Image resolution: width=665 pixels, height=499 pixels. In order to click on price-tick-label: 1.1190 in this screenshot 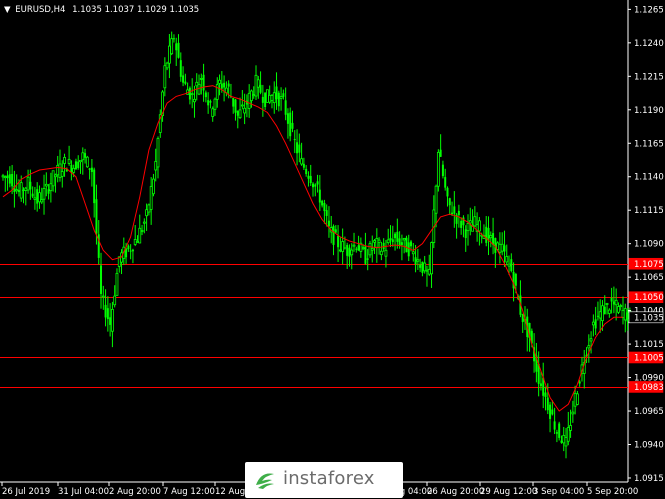, I will do `click(649, 111)`.